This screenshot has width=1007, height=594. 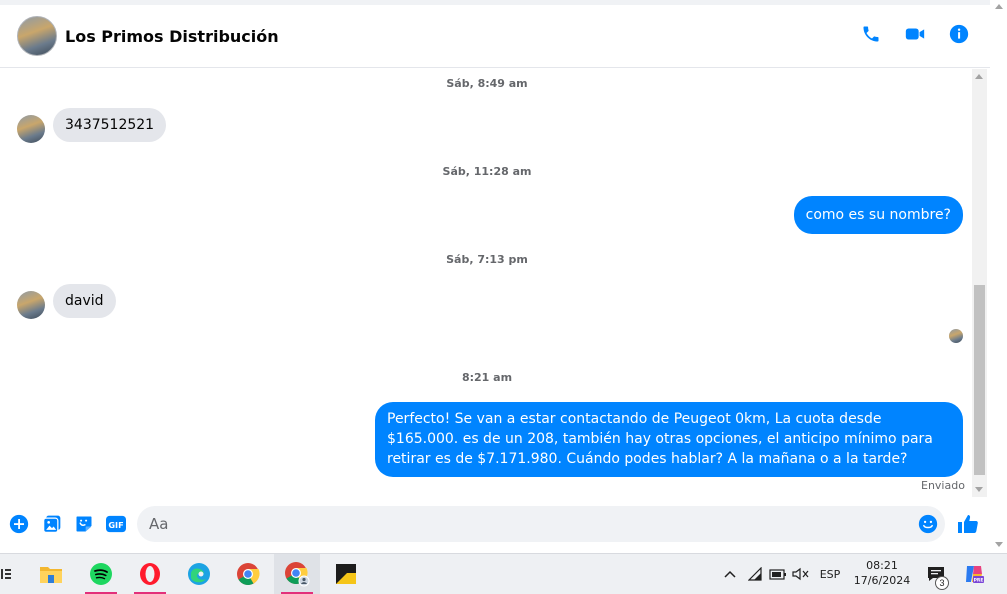 What do you see at coordinates (101, 574) in the screenshot?
I see `spotify-icon` at bounding box center [101, 574].